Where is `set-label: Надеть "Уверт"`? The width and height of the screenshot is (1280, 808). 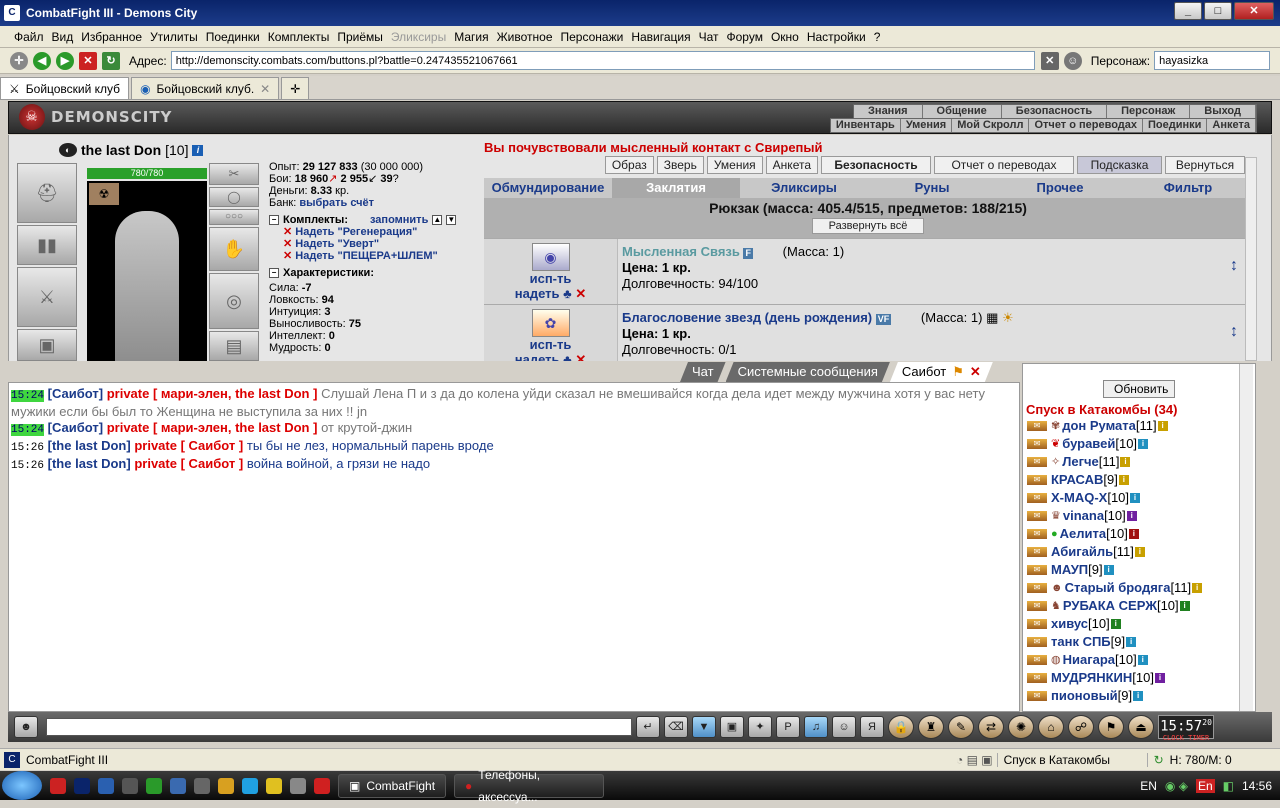 set-label: Надеть "Уверт" is located at coordinates (337, 244).